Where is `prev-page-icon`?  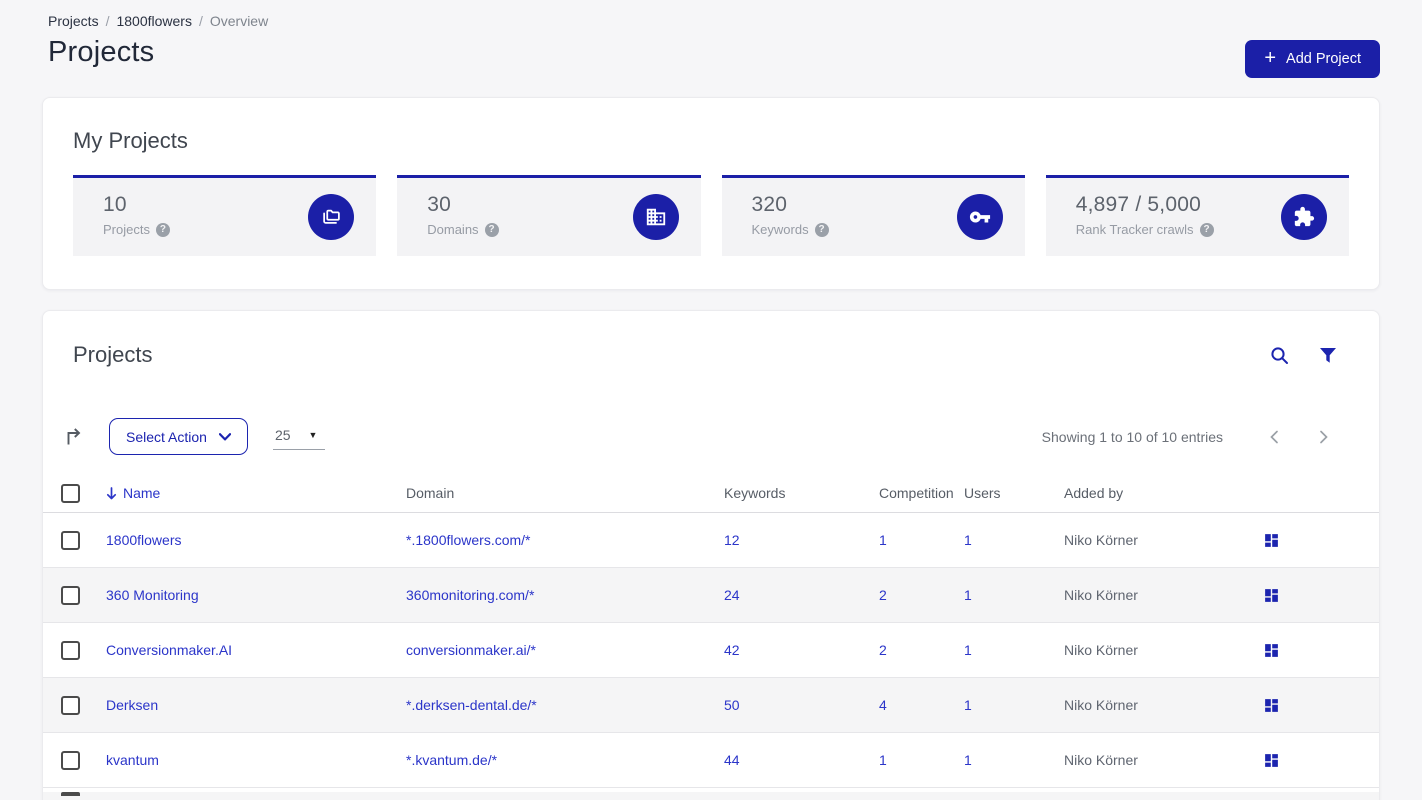 prev-page-icon is located at coordinates (1274, 437).